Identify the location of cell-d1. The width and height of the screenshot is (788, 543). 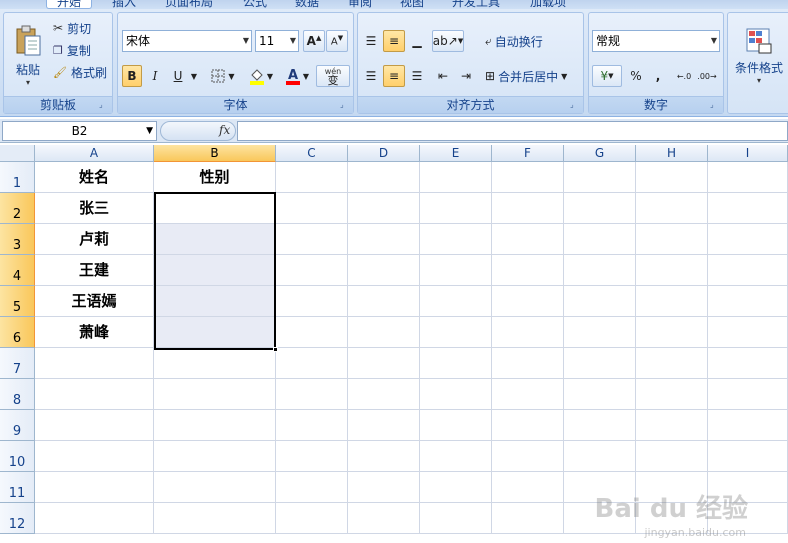
(384, 177).